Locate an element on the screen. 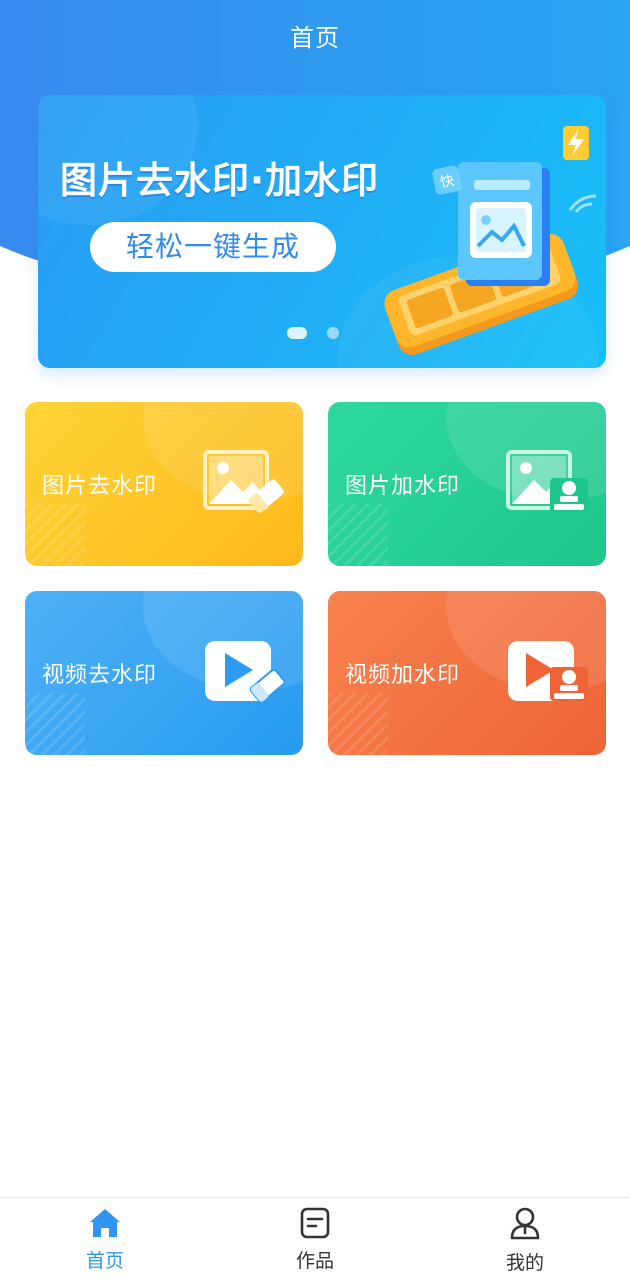  image-eraser-icon is located at coordinates (243, 481).